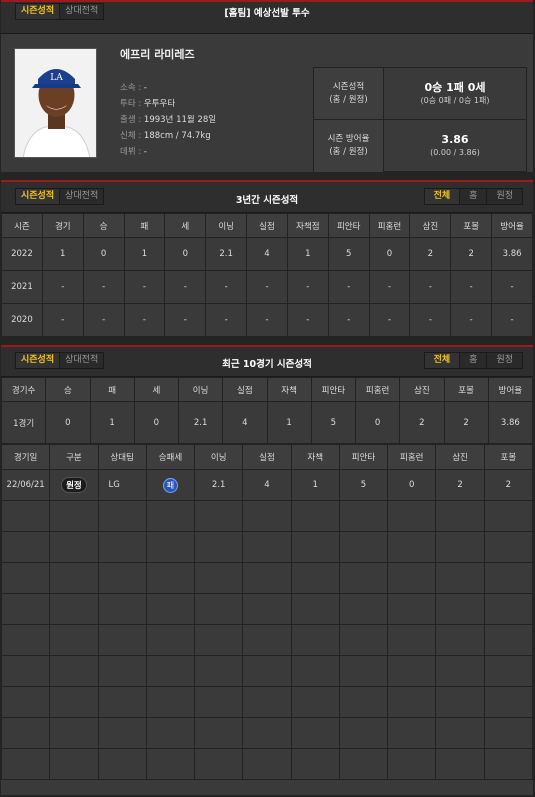 The height and width of the screenshot is (797, 535). I want to click on panel-title: [홈팀] 예상선발 투수, so click(267, 13).